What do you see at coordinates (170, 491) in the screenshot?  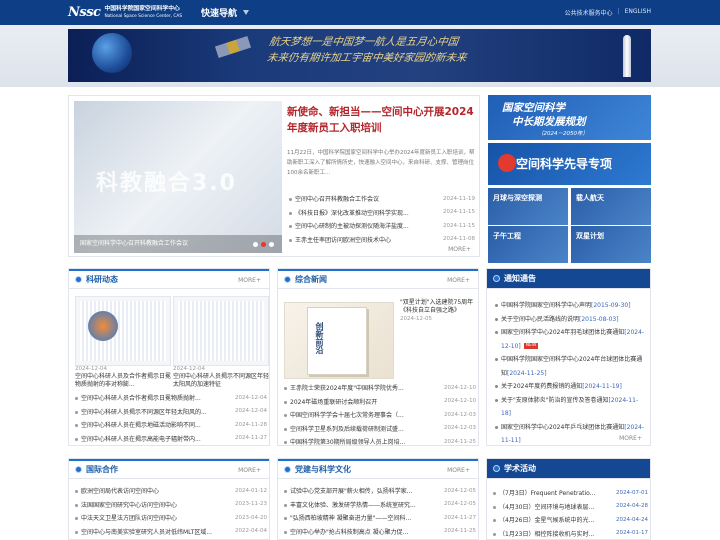 I see `list-item: 欧洲空间局代表访问空间中心 2024-01-12` at bounding box center [170, 491].